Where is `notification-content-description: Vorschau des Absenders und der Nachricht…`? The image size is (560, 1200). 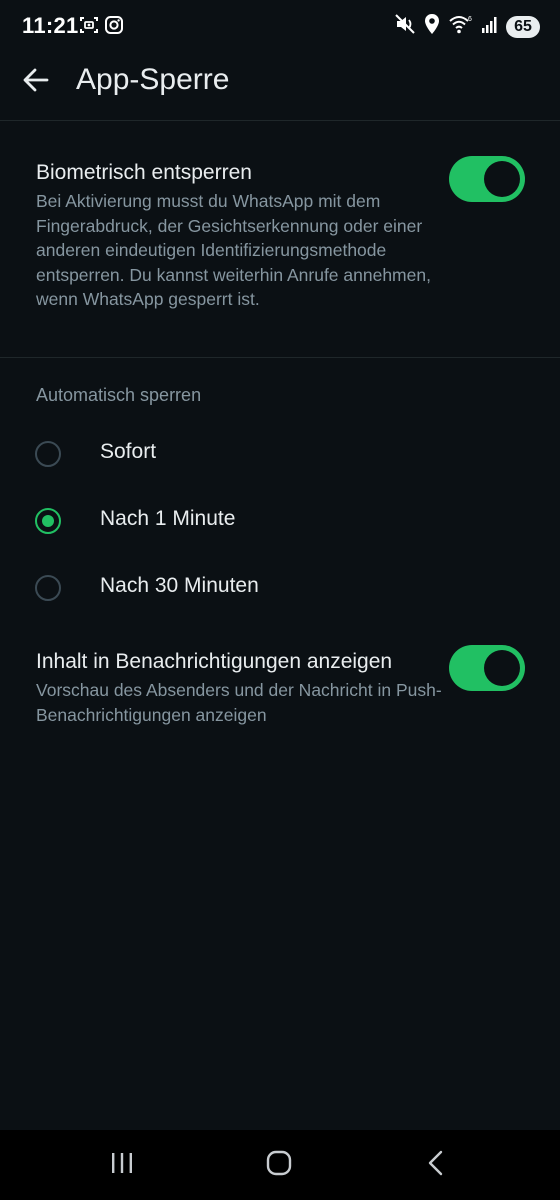 notification-content-description: Vorschau des Absenders und der Nachricht… is located at coordinates (239, 702).